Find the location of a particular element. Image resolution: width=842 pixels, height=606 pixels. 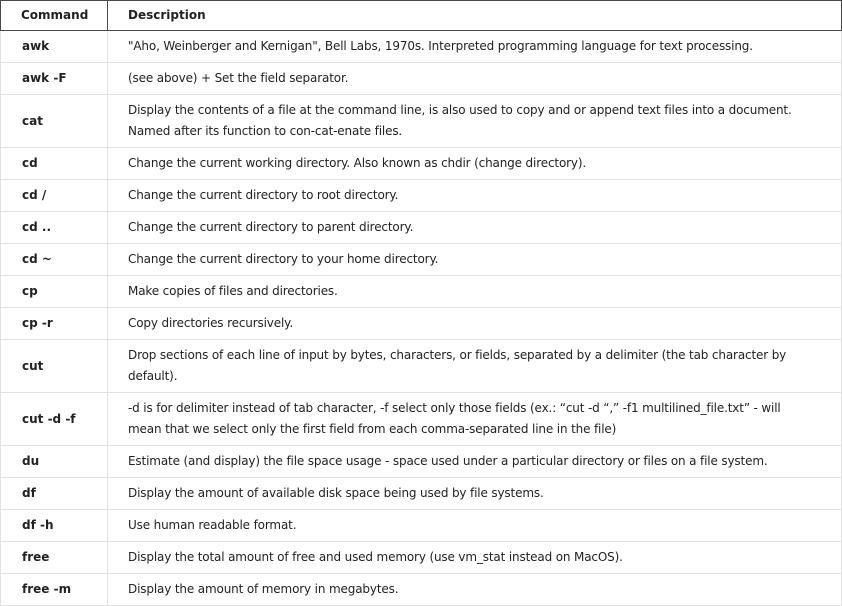

table-header: Command Description is located at coordinates (421, 15).